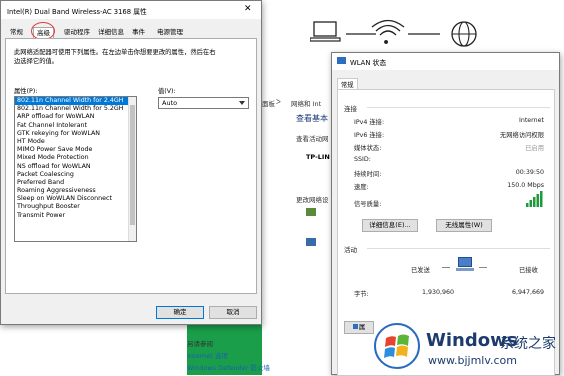  Describe the element at coordinates (368, 204) in the screenshot. I see `signal-quality-label: 信号质量:` at that location.